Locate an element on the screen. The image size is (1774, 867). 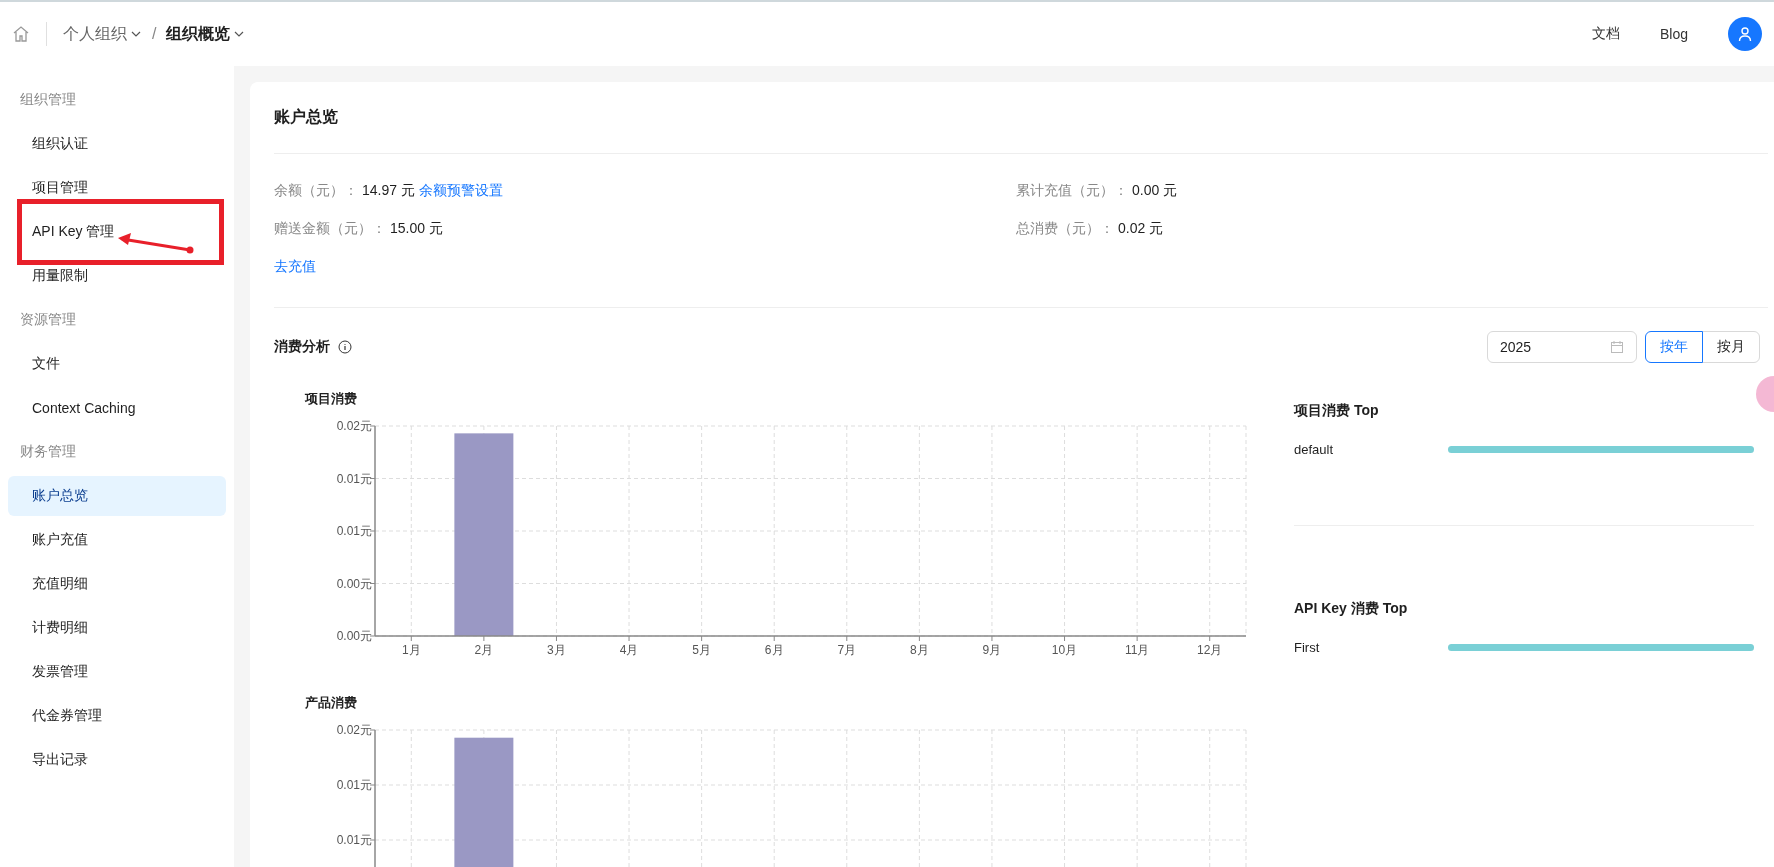
ranking-name: First is located at coordinates (1307, 647).